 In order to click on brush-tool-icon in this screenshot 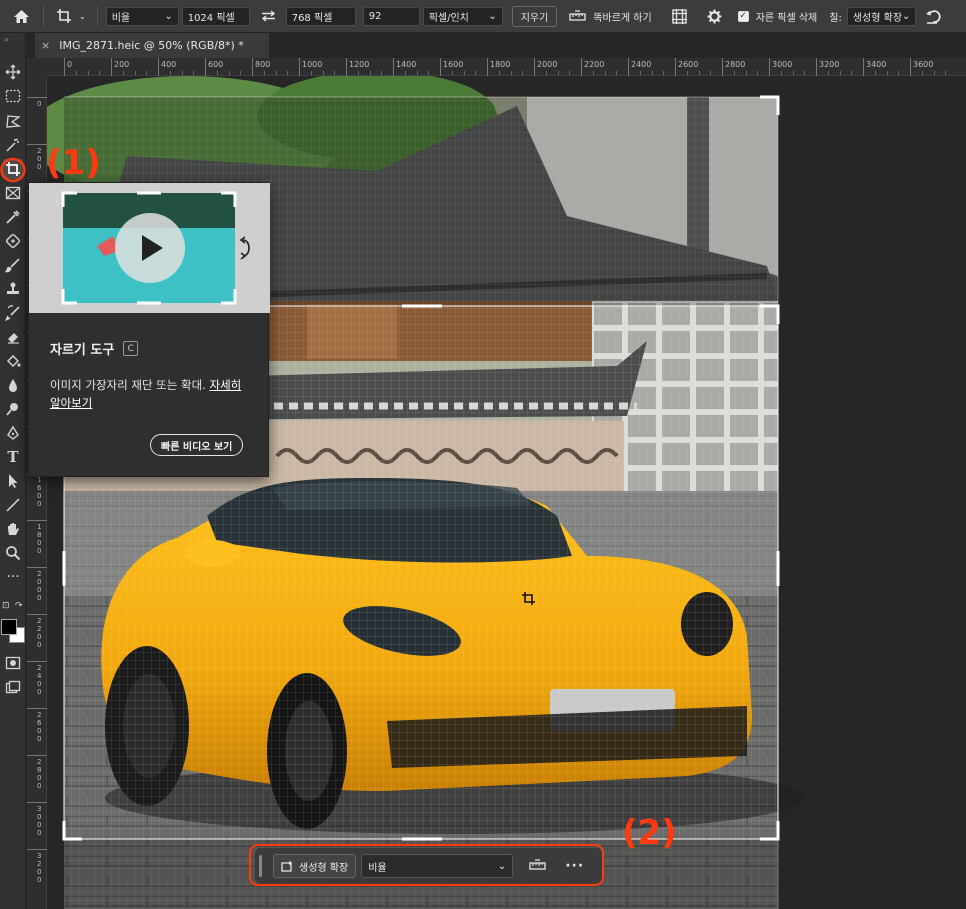, I will do `click(13, 265)`.